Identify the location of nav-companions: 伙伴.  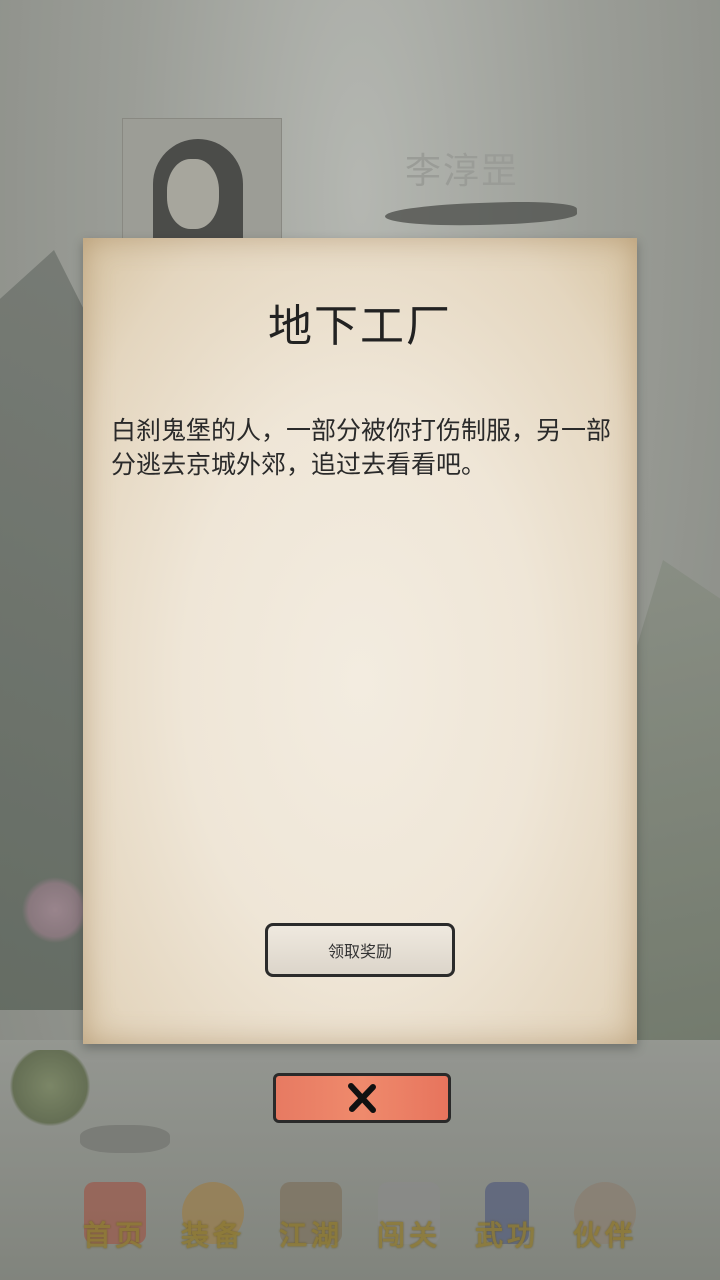
(605, 1219).